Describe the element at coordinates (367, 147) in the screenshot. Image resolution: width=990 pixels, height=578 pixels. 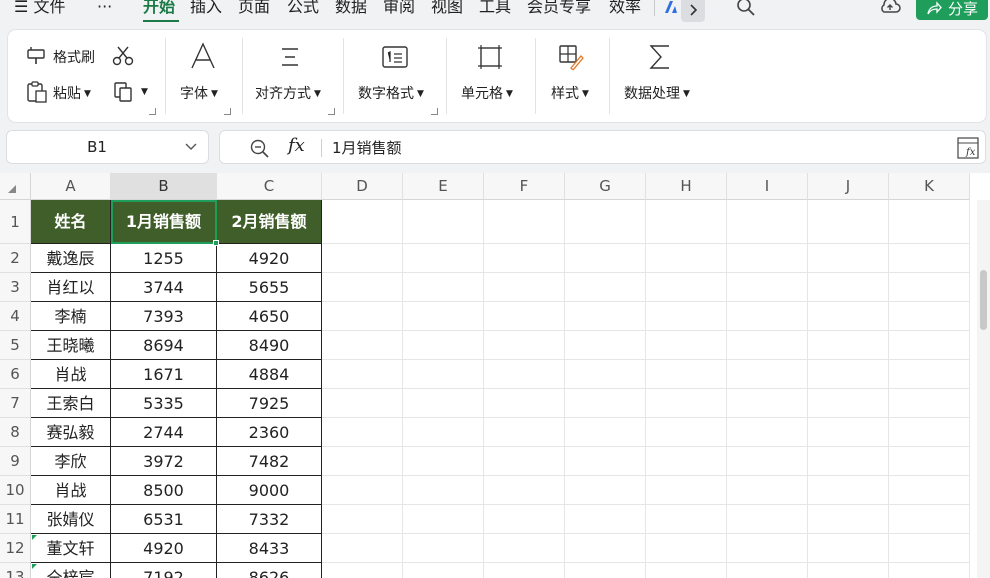
I see `formula-input: 1月销售额` at that location.